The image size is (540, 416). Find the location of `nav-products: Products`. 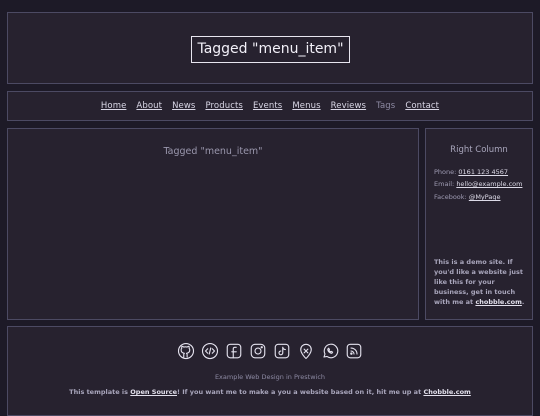

nav-products: Products is located at coordinates (224, 106).